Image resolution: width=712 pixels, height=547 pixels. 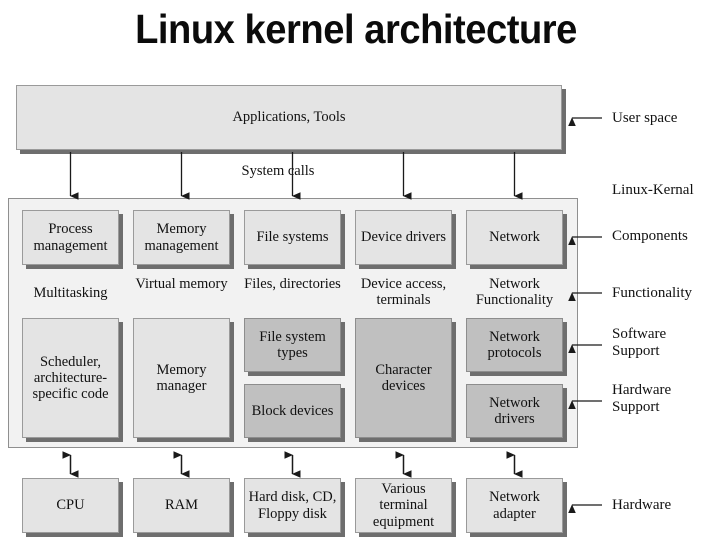 I want to click on support-label: Block devices, so click(x=292, y=410).